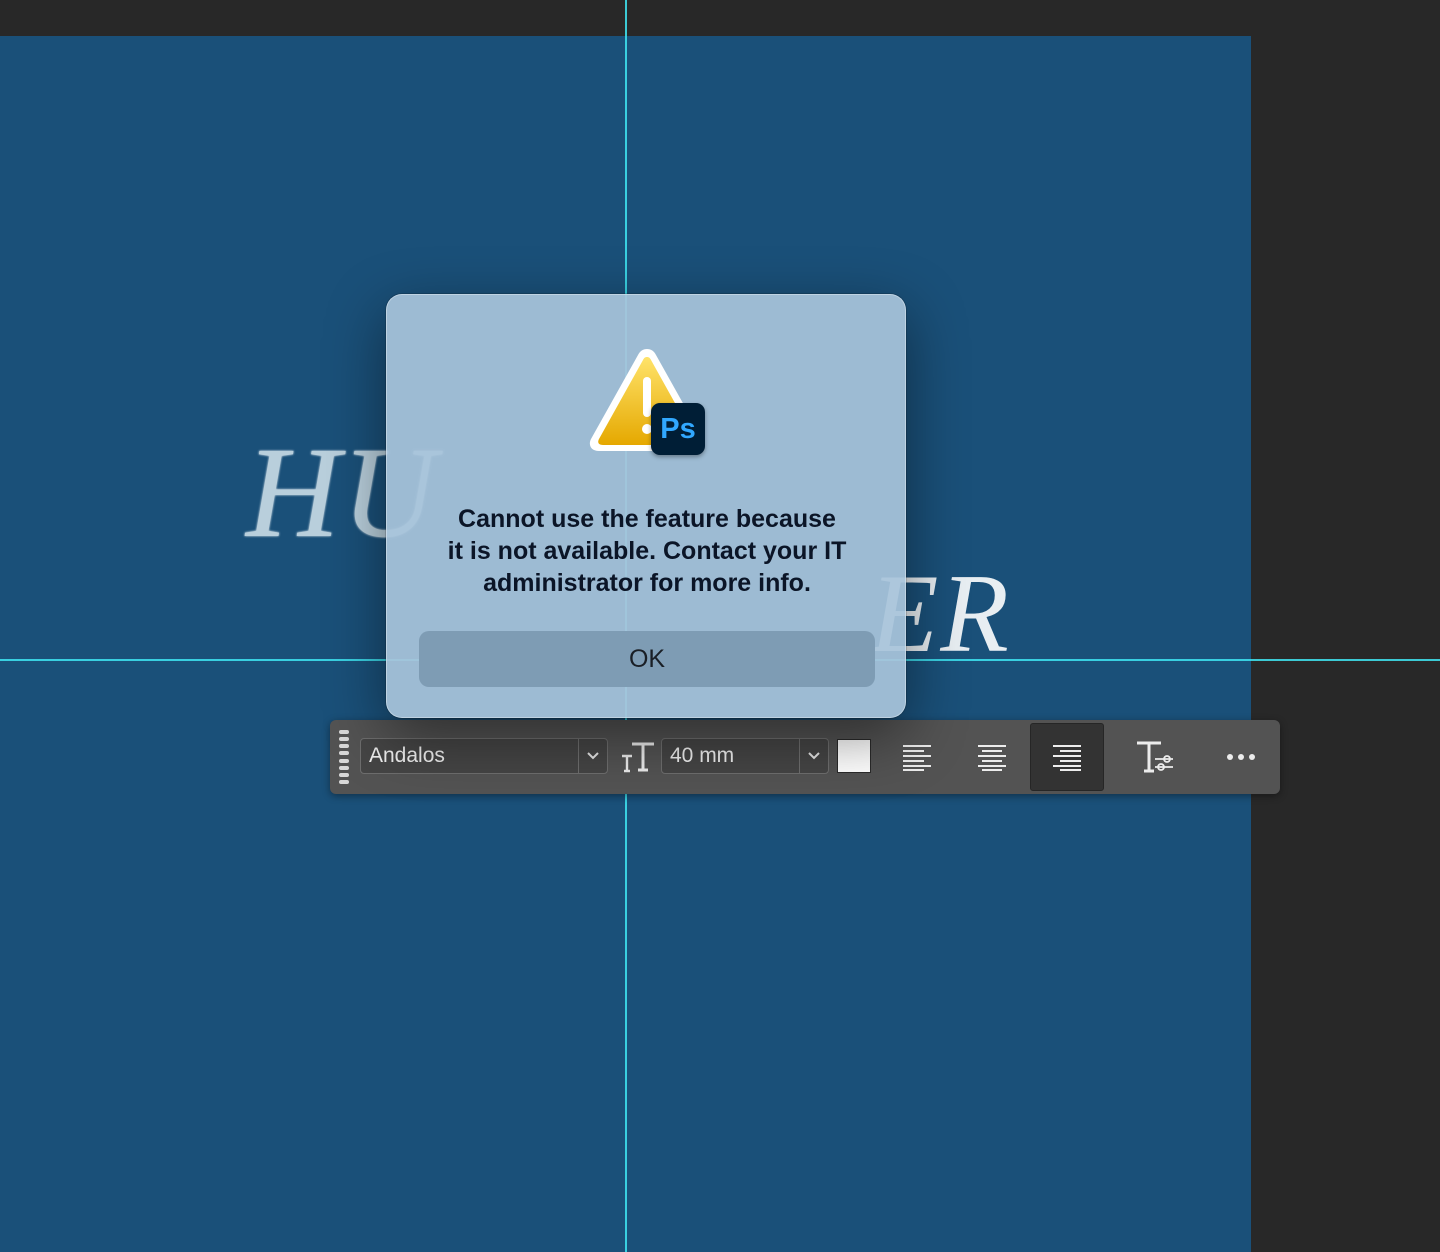 This screenshot has height=1252, width=1440. I want to click on text-settings-icon, so click(1155, 757).